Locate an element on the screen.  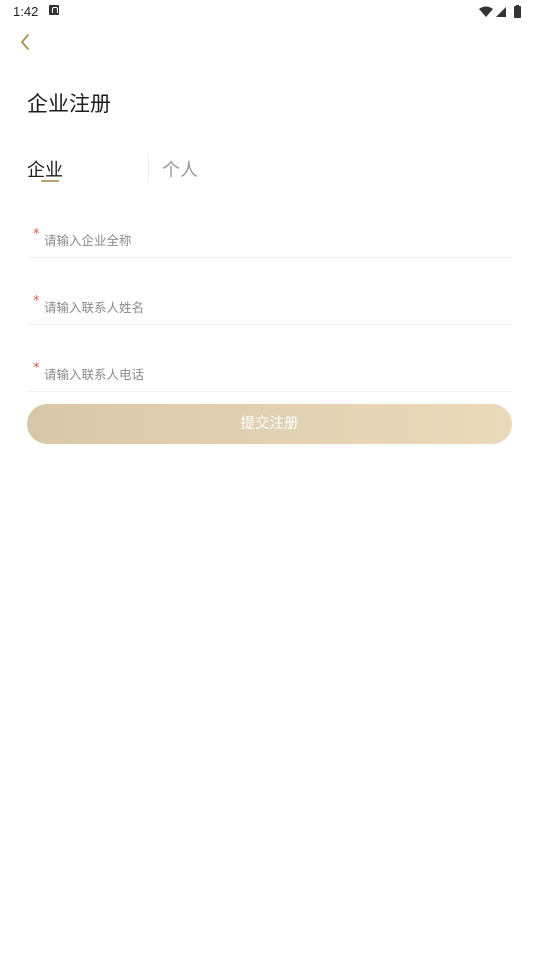
status-icons is located at coordinates (502, 11).